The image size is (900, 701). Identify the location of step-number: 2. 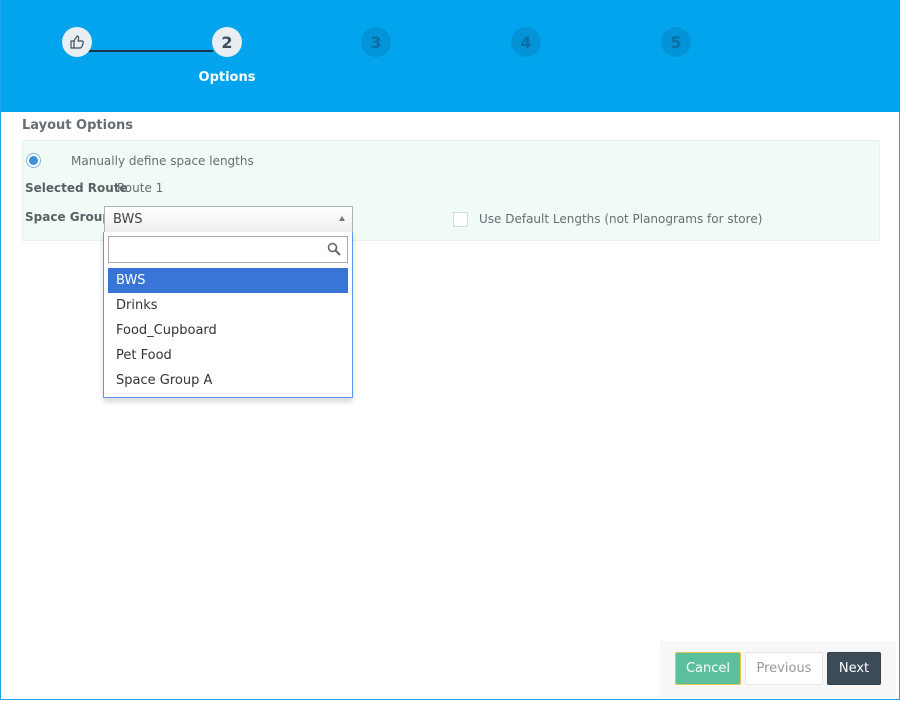
(227, 42).